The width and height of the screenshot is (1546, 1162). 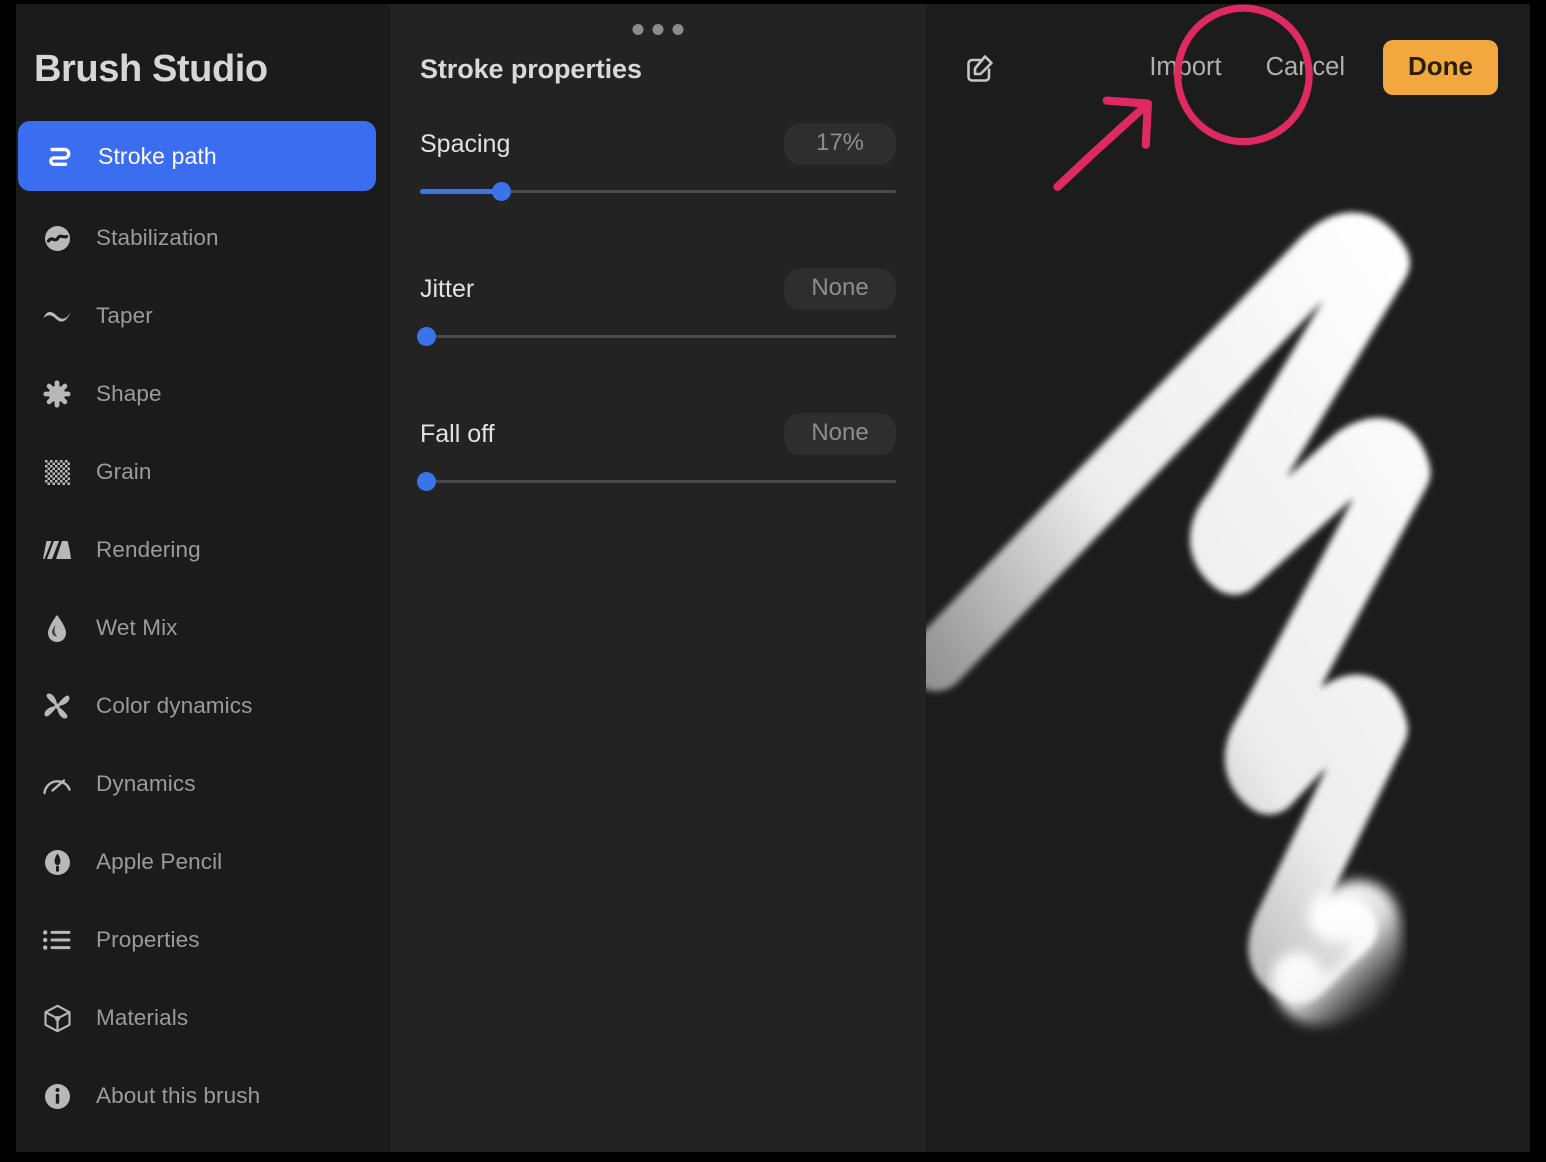 I want to click on sidebar-item-color-dynamics: Color dynamics, so click(x=203, y=706).